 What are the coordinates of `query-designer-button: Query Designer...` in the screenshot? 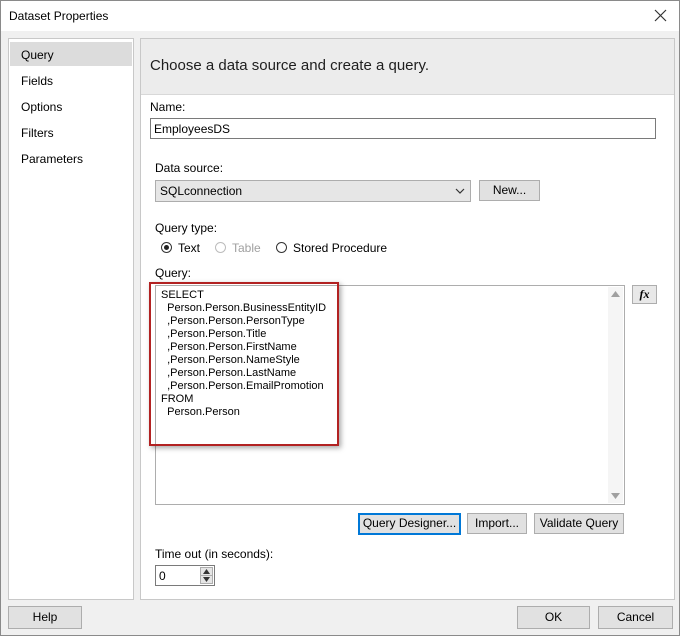 It's located at (409, 524).